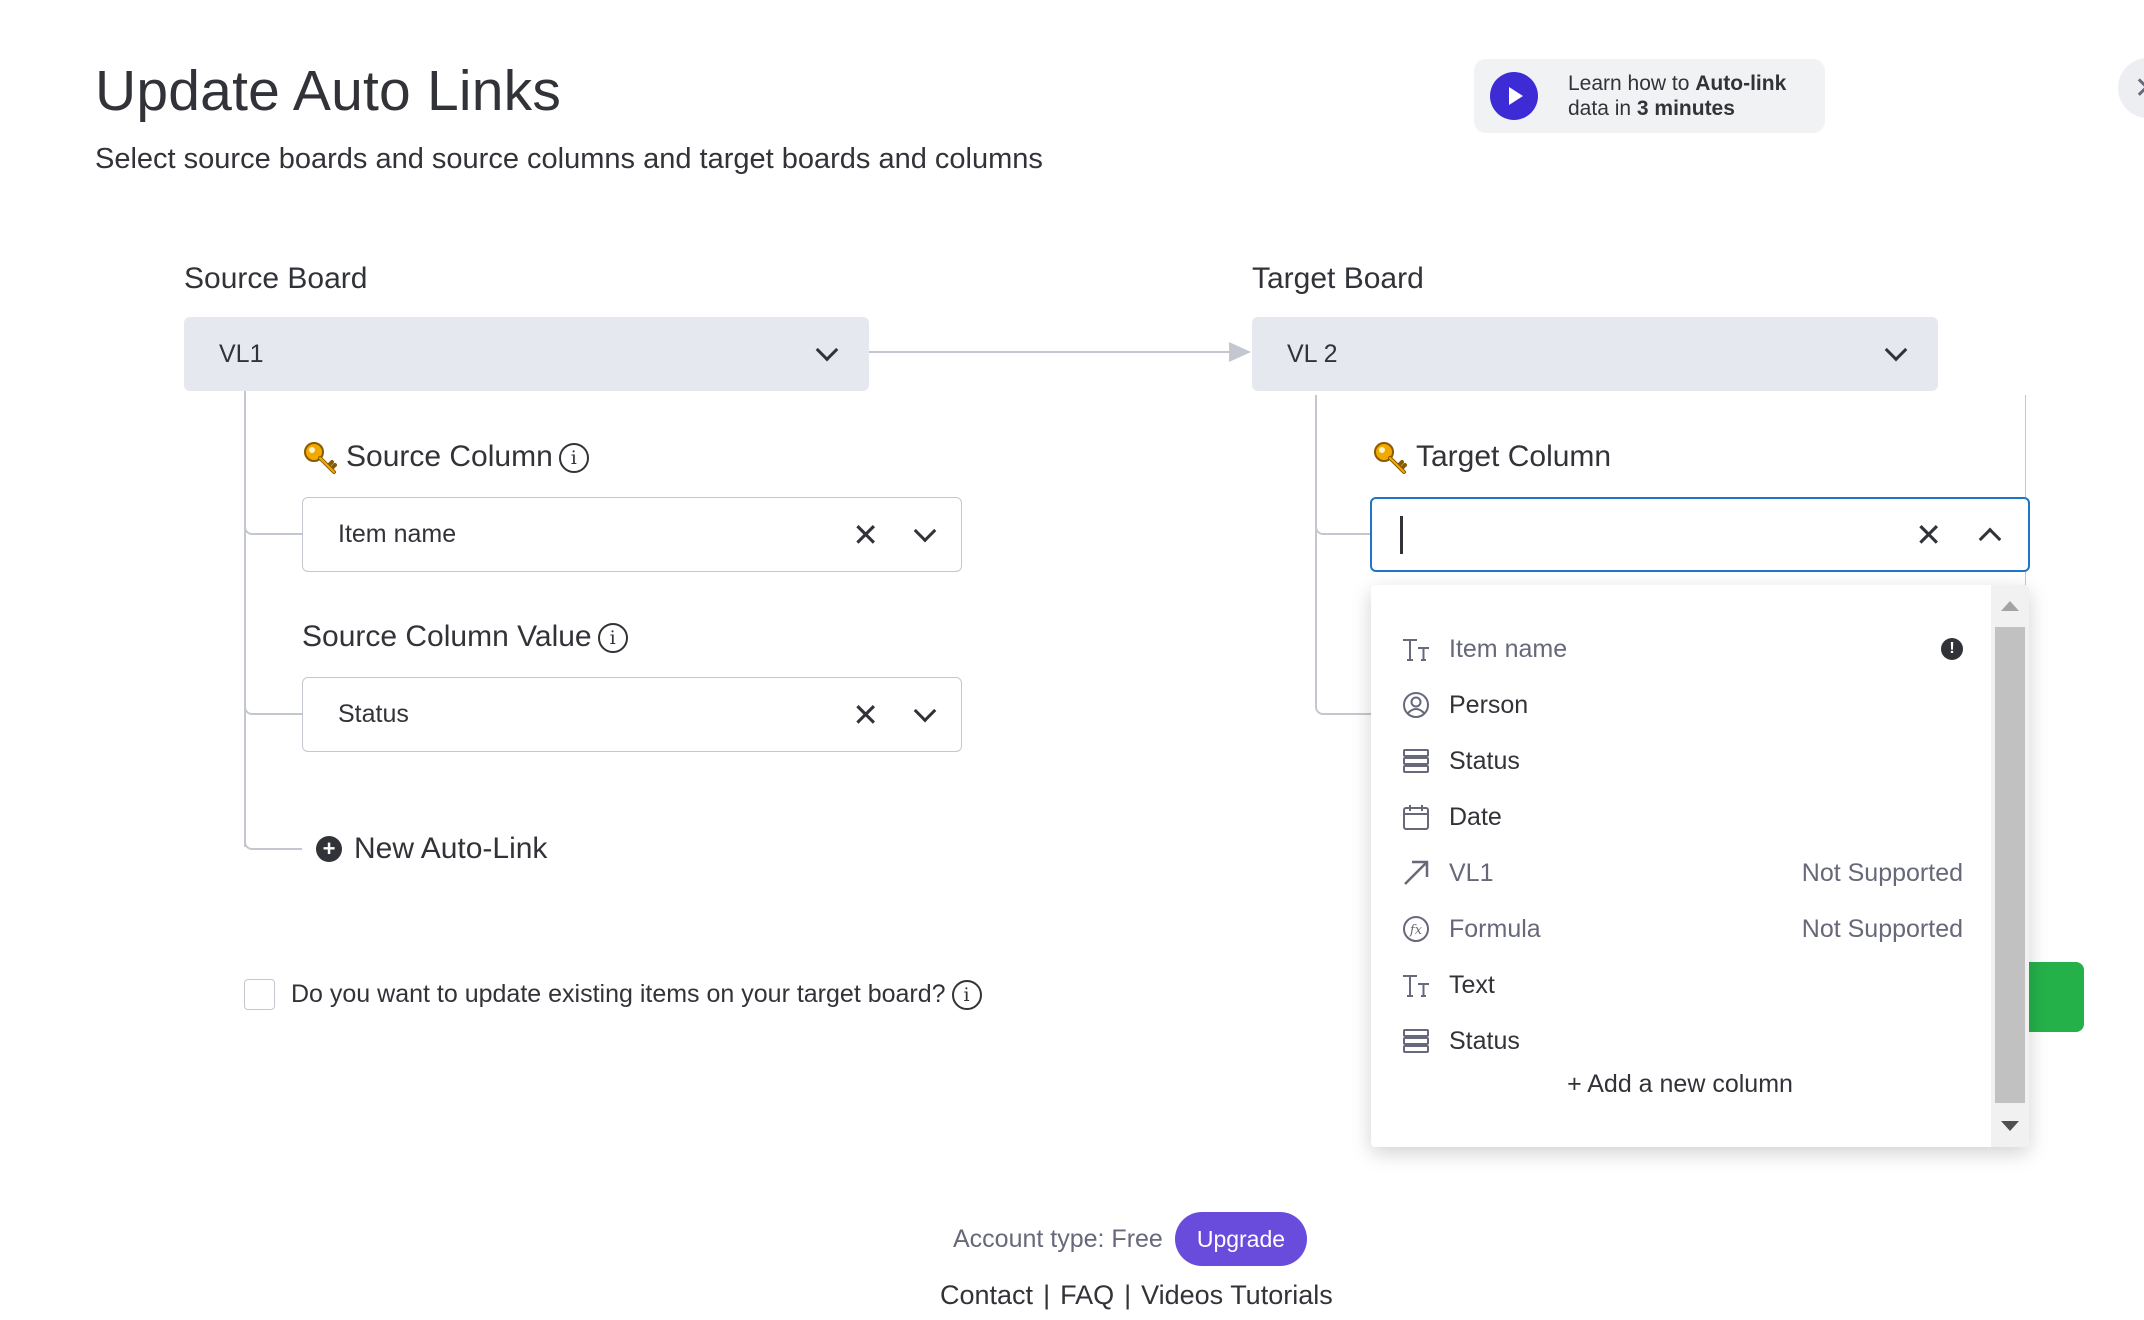 Image resolution: width=2144 pixels, height=1320 pixels. Describe the element at coordinates (1416, 705) in the screenshot. I see `person-icon` at that location.